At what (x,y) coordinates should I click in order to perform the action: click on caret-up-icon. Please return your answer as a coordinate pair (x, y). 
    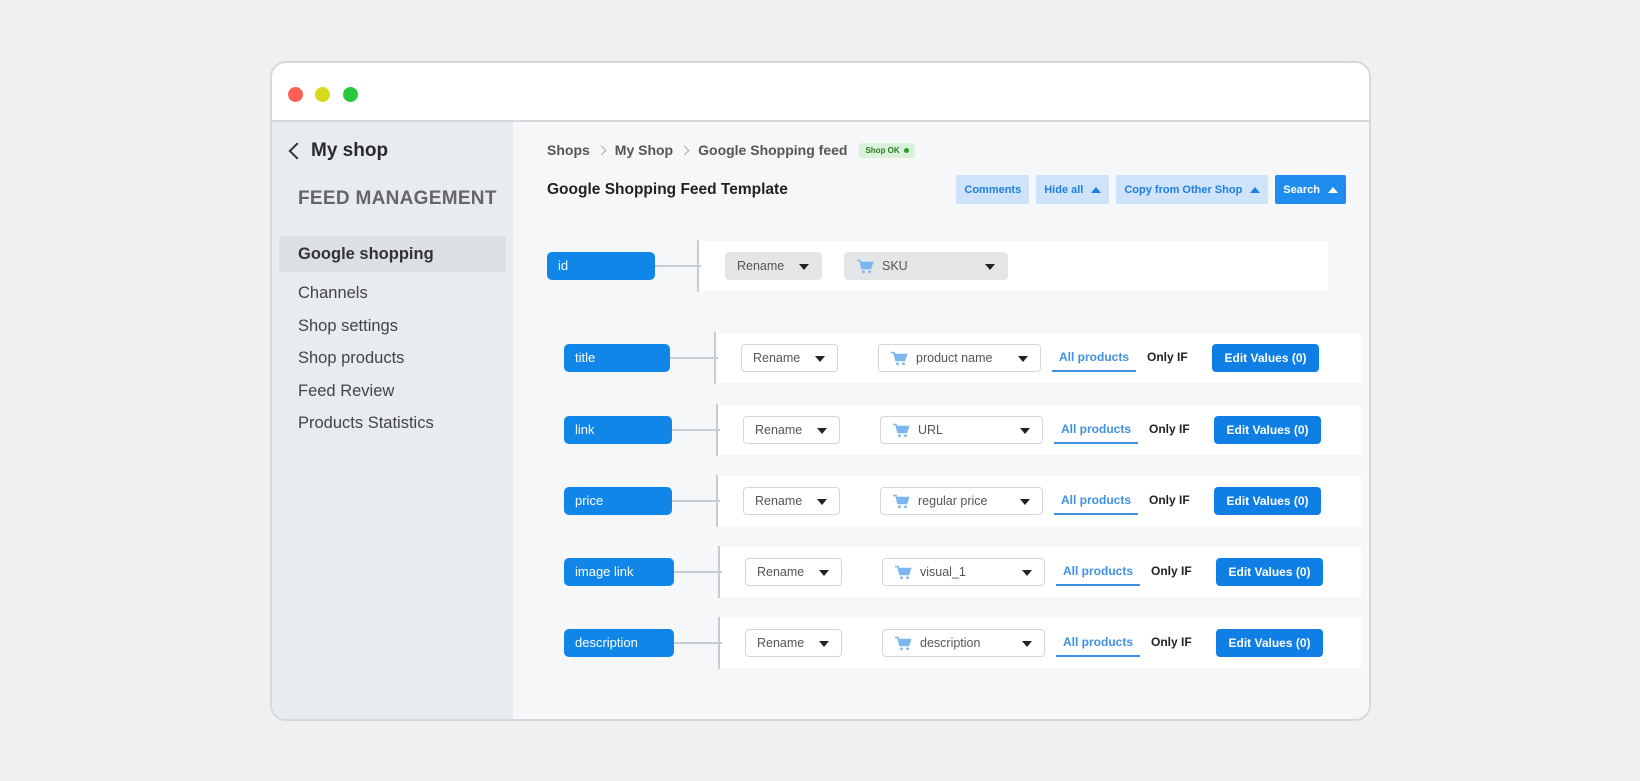
    Looking at the image, I should click on (1096, 189).